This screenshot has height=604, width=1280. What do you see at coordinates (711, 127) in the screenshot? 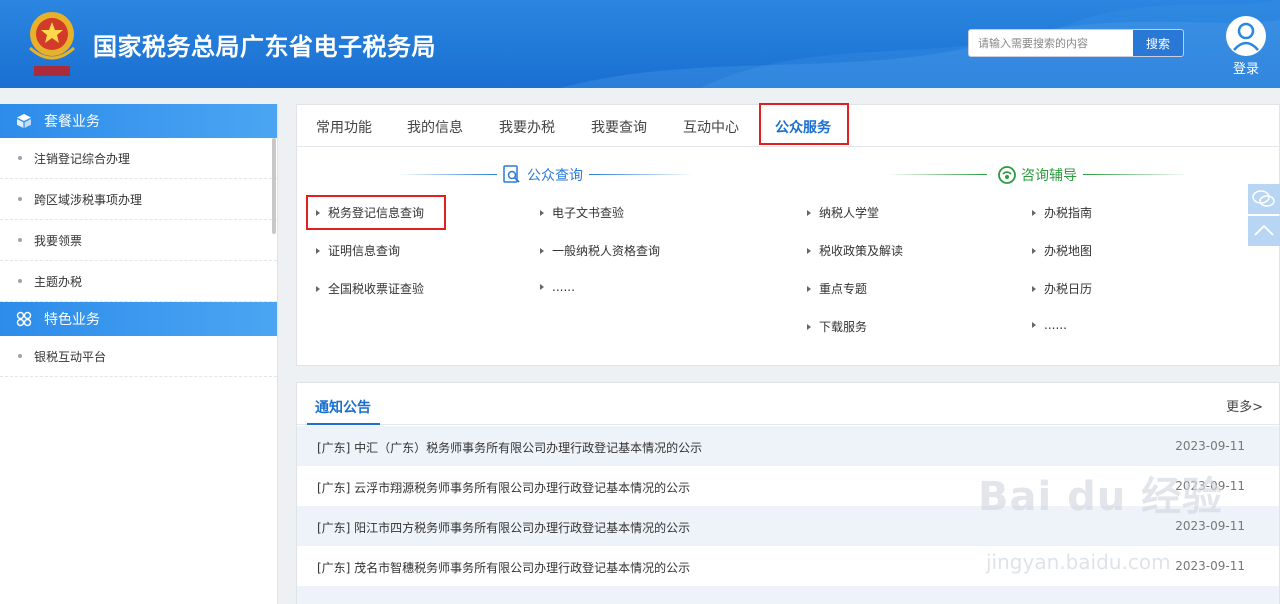
I see `tab-interaction: 互动中心` at bounding box center [711, 127].